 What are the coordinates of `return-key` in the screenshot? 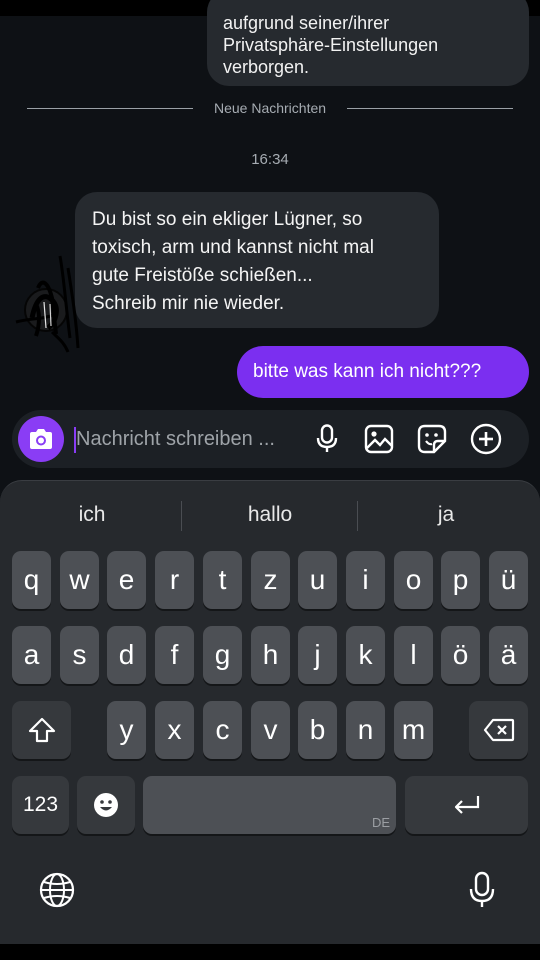 It's located at (466, 805).